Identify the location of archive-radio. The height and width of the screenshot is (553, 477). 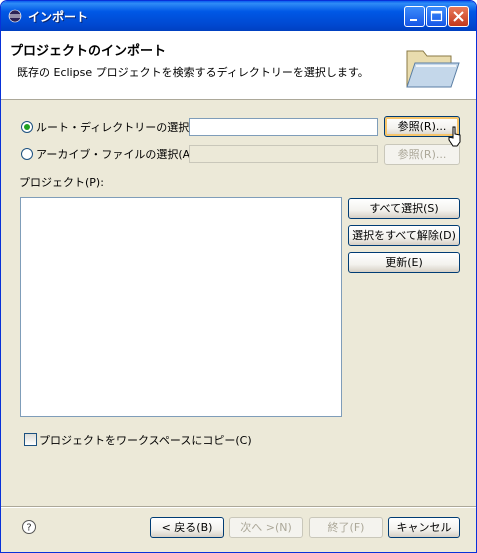
(27, 154).